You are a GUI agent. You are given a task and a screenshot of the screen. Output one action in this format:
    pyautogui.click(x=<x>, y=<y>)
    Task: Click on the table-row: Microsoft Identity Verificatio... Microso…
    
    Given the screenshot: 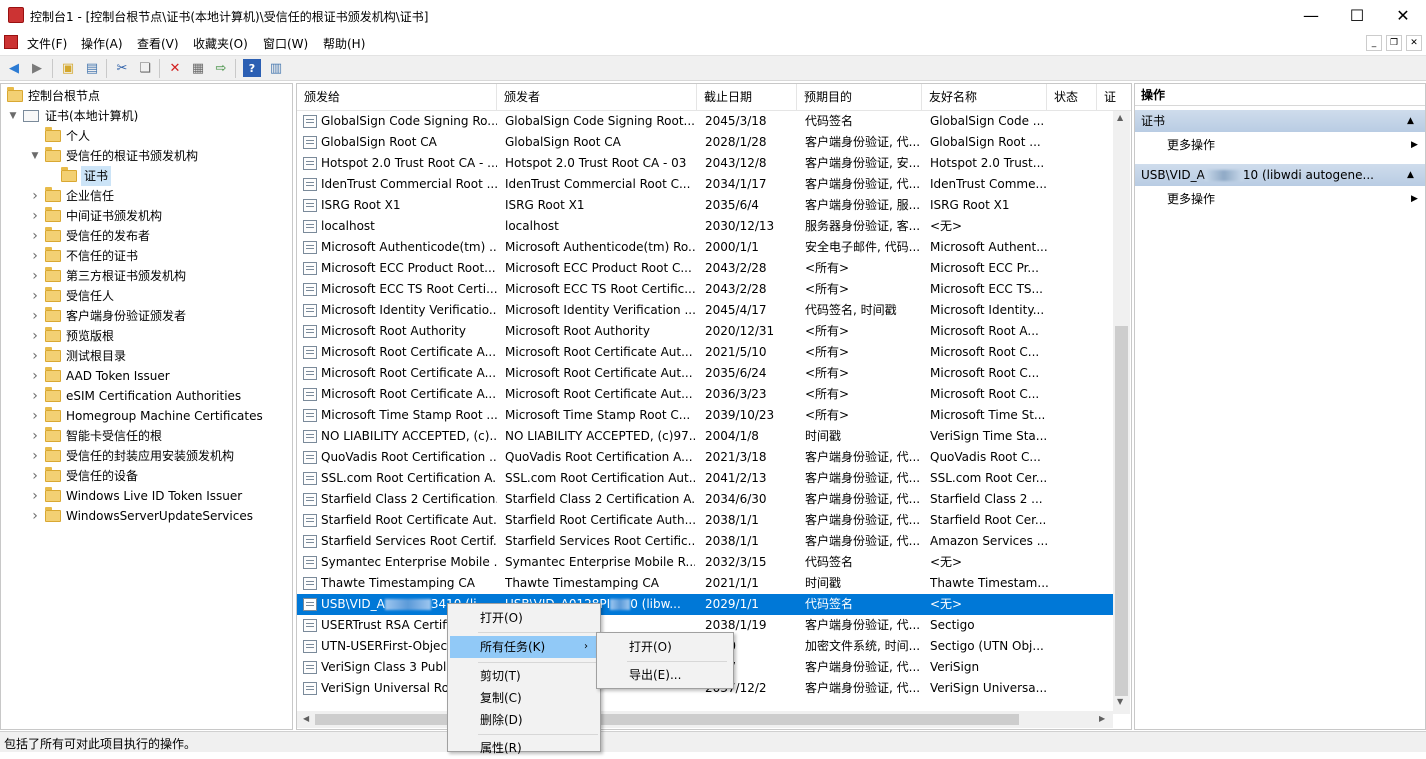 What is the action you would take?
    pyautogui.click(x=705, y=310)
    